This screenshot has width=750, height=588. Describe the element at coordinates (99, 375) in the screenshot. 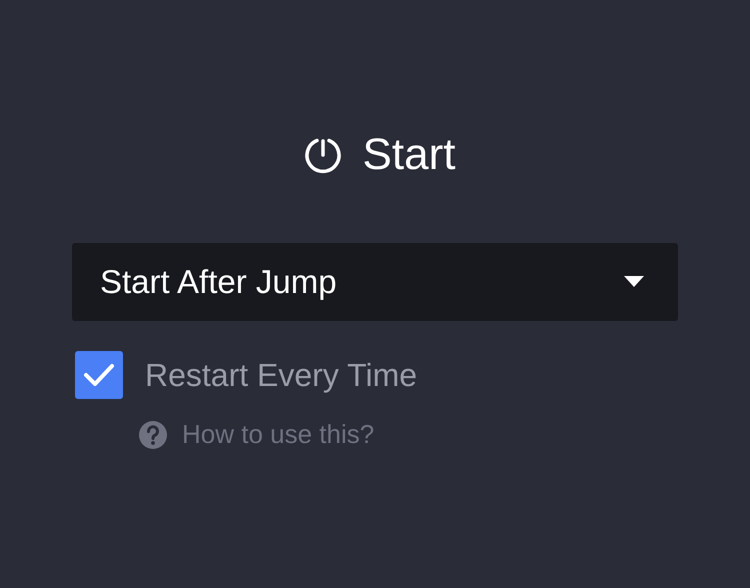

I see `checkbox` at that location.